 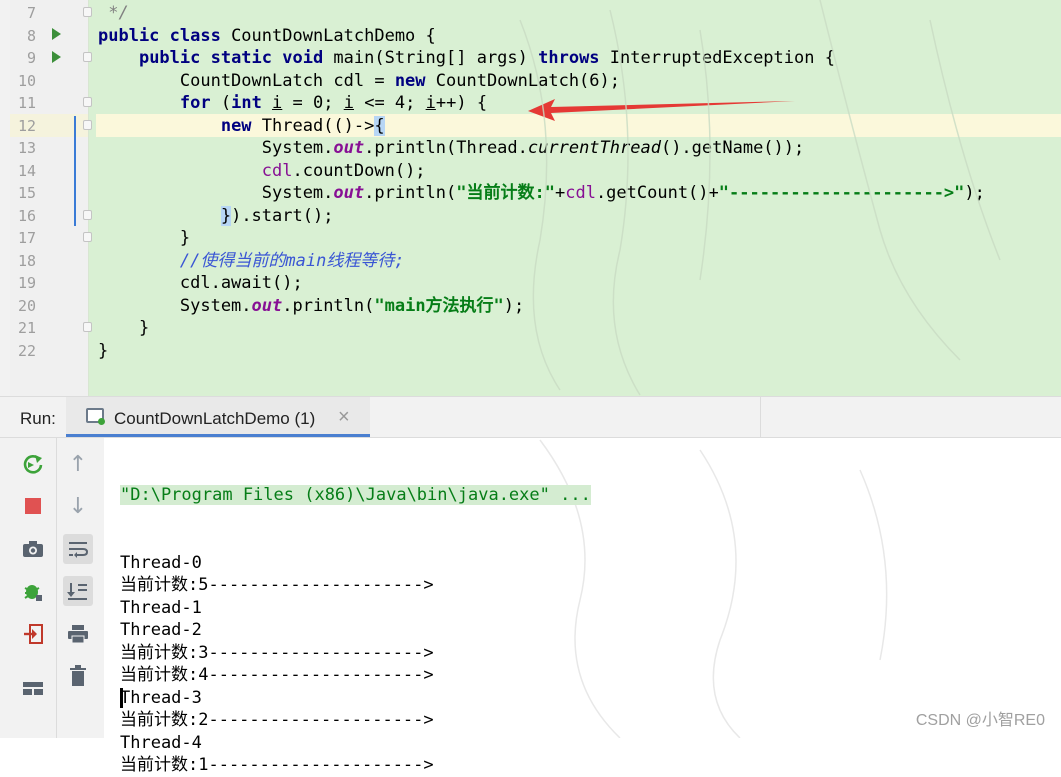 I want to click on header-divider, so click(x=760, y=417).